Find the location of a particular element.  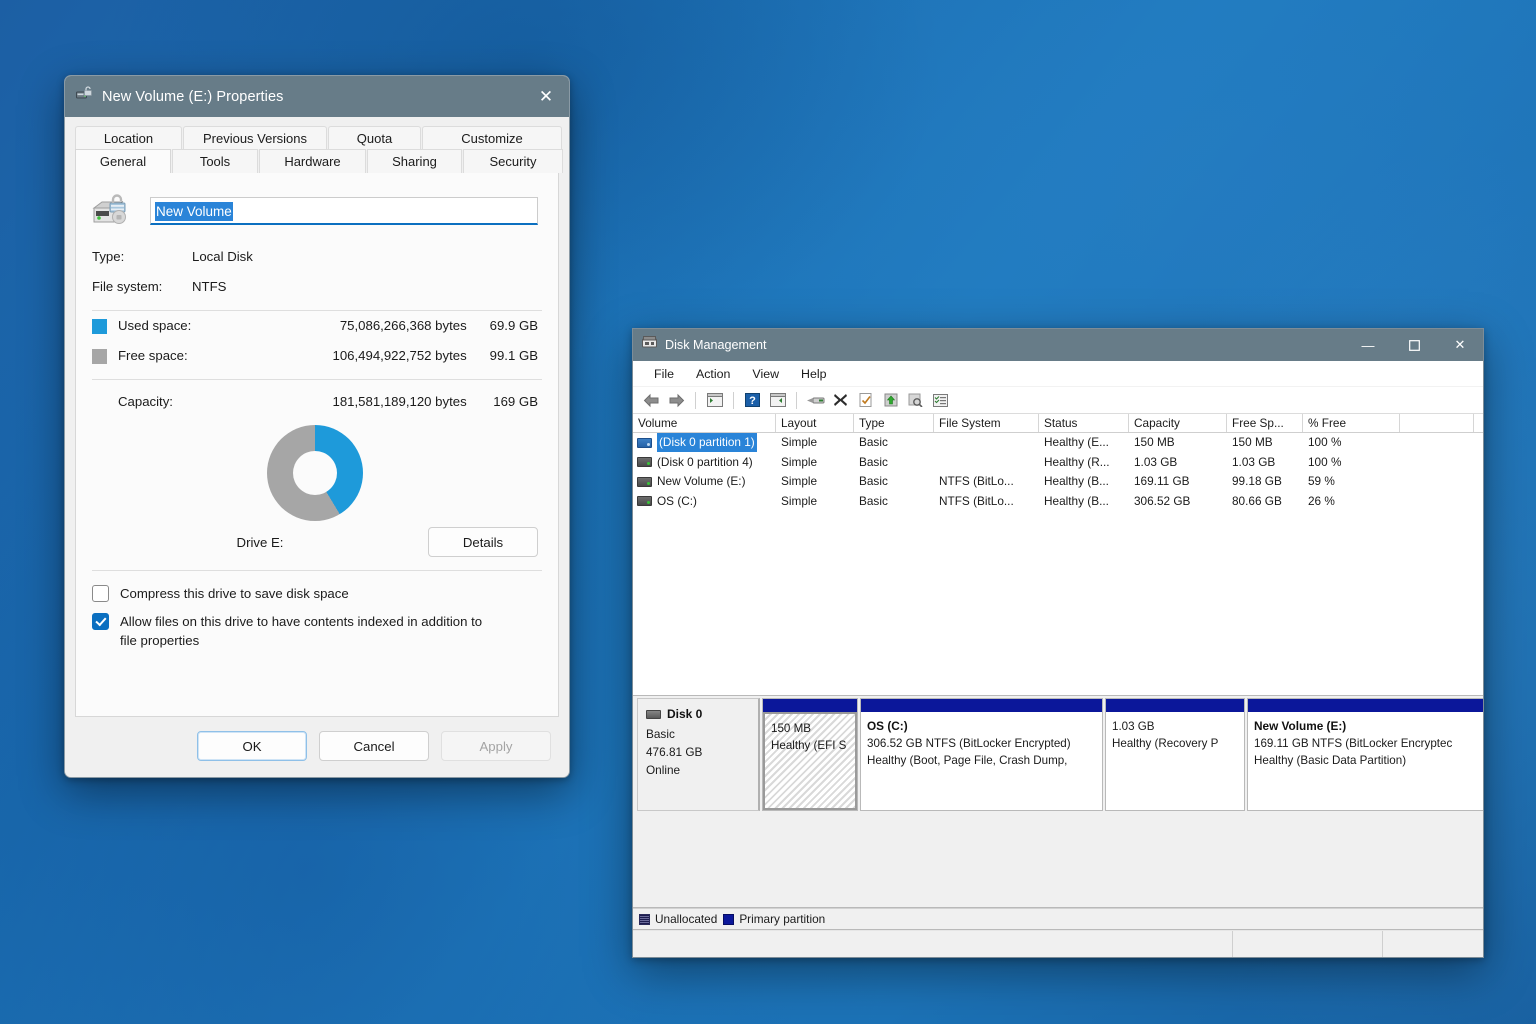

tab-row-lower: General Tools Hardware Sharing Security is located at coordinates (319, 161).